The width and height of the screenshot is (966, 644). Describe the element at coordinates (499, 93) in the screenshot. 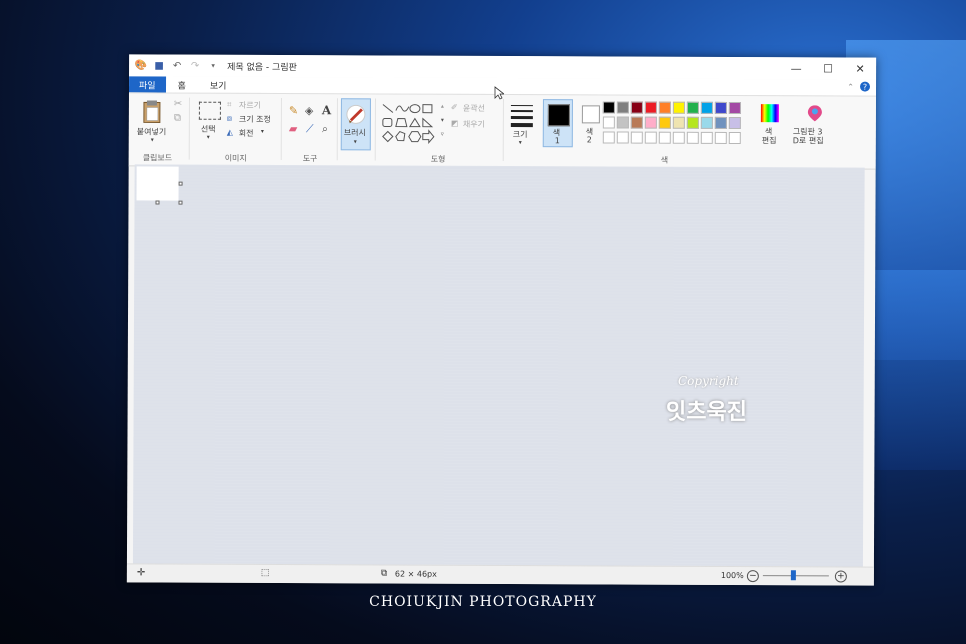

I see `mouse-cursor-icon` at that location.